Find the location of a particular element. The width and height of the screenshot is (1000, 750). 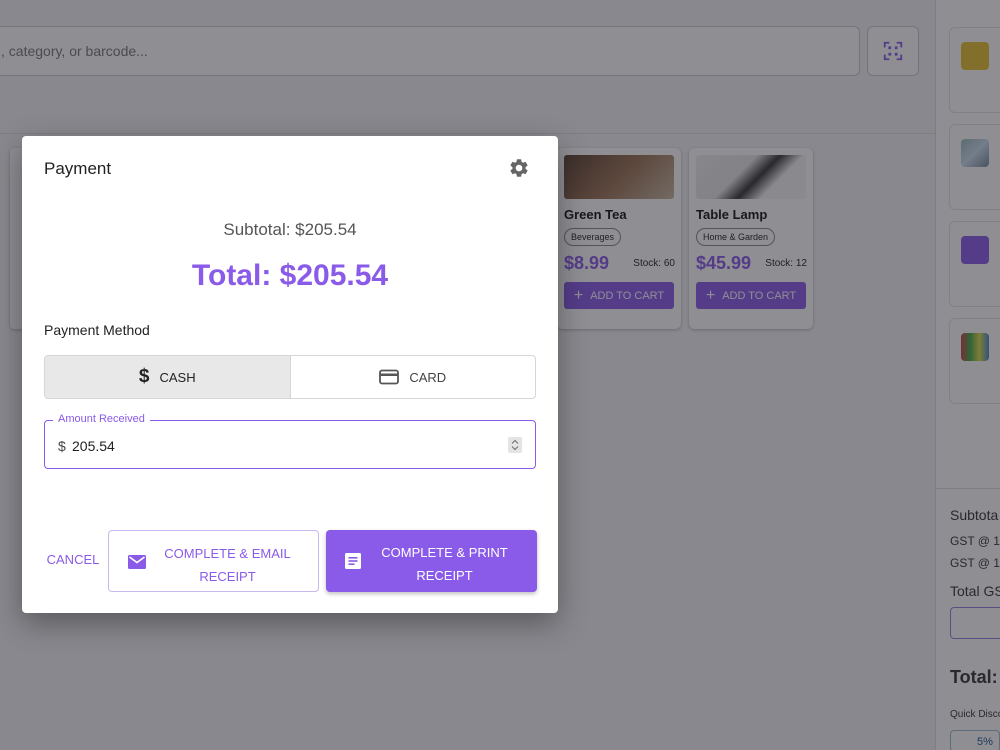

complete-print-receipt-button: COMPLETE & PRINT RECEIPT is located at coordinates (431, 561).